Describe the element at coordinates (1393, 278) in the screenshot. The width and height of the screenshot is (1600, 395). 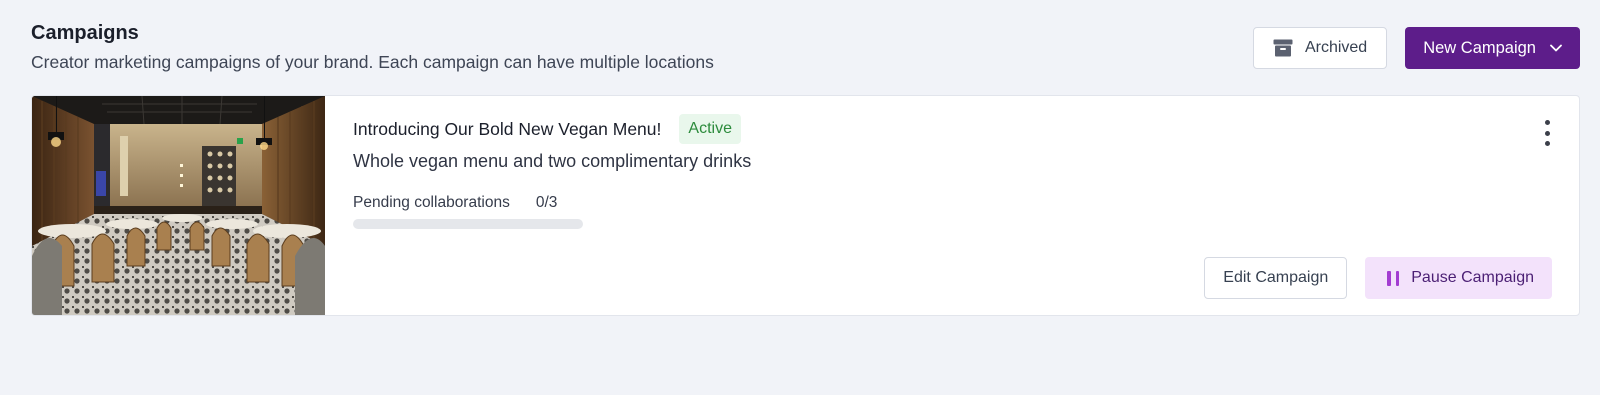
I see `pause-icon` at that location.